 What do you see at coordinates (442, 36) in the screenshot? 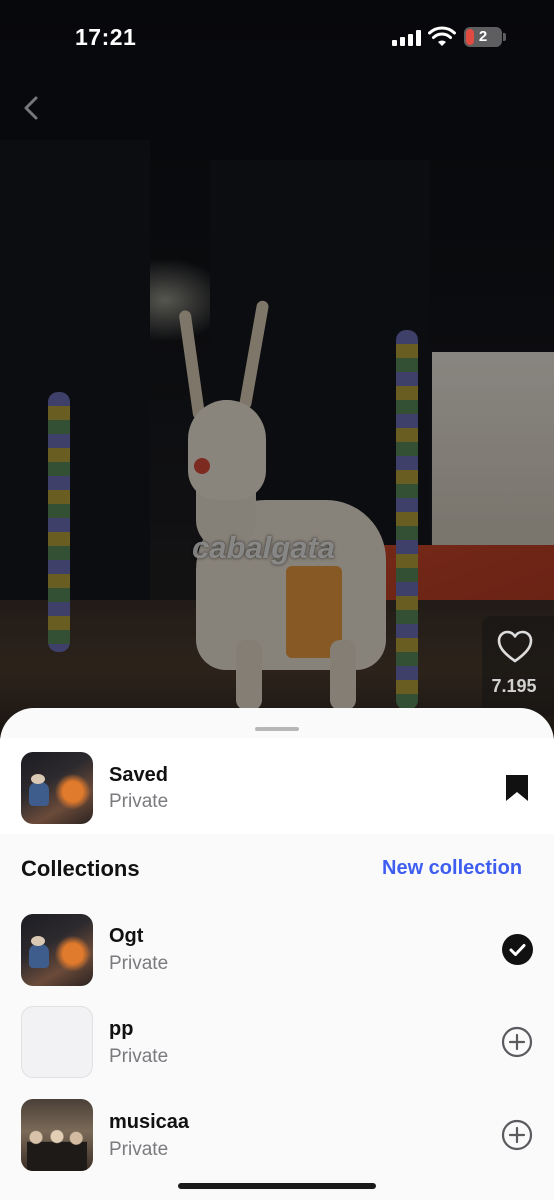
I see `wifi-icon` at bounding box center [442, 36].